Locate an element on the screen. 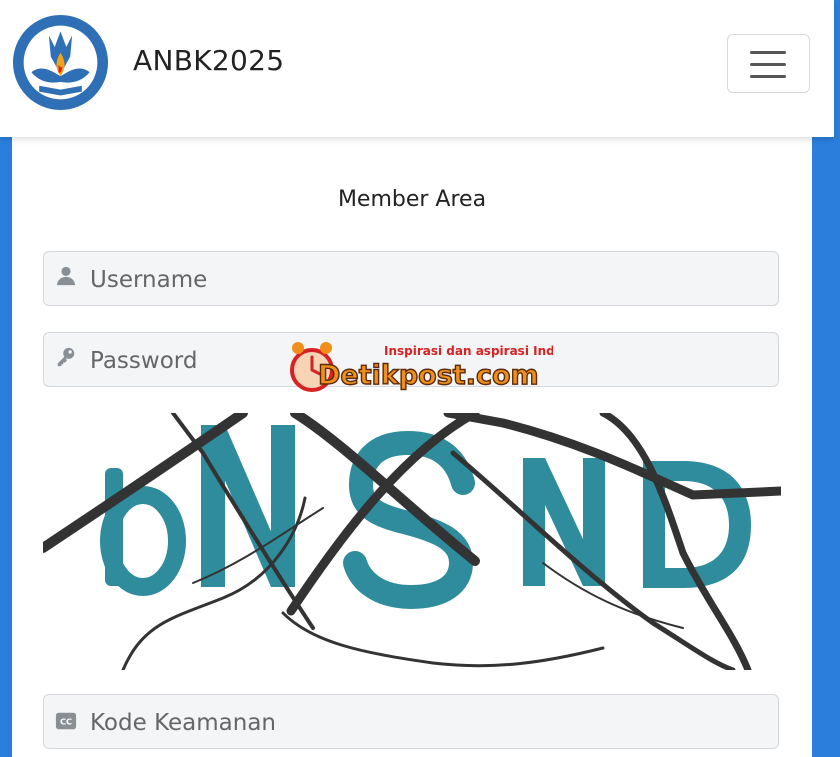 This screenshot has width=840, height=757. security-code-input is located at coordinates (430, 722).